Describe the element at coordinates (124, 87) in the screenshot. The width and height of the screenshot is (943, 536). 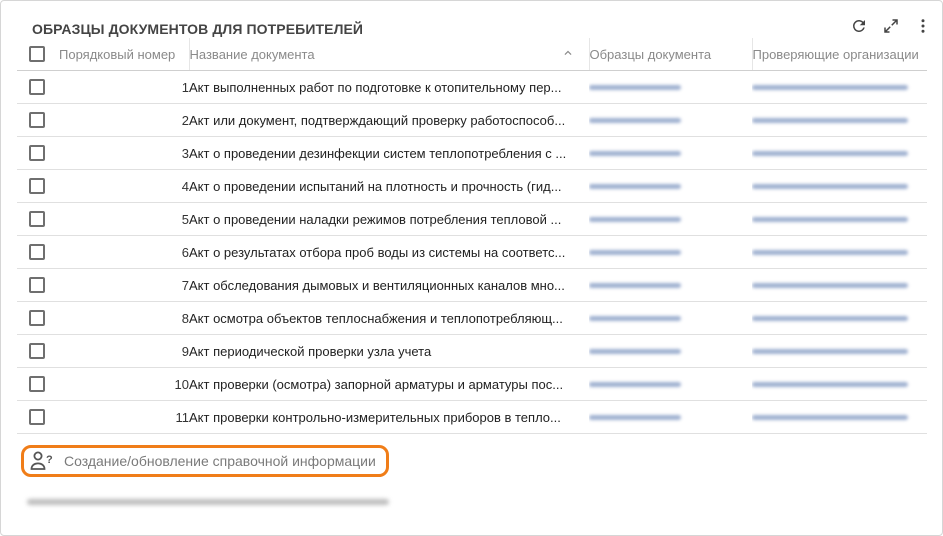
I see `row-number: 1` at that location.